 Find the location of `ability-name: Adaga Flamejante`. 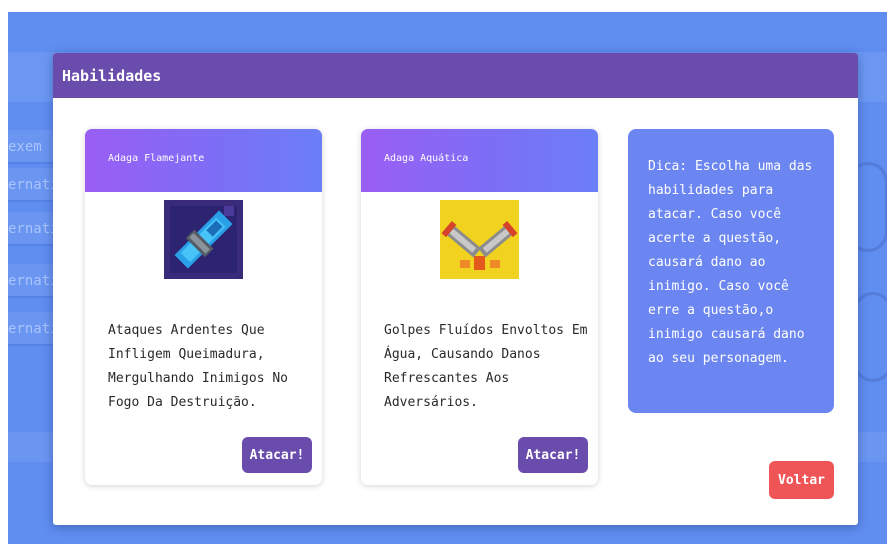

ability-name: Adaga Flamejante is located at coordinates (156, 158).